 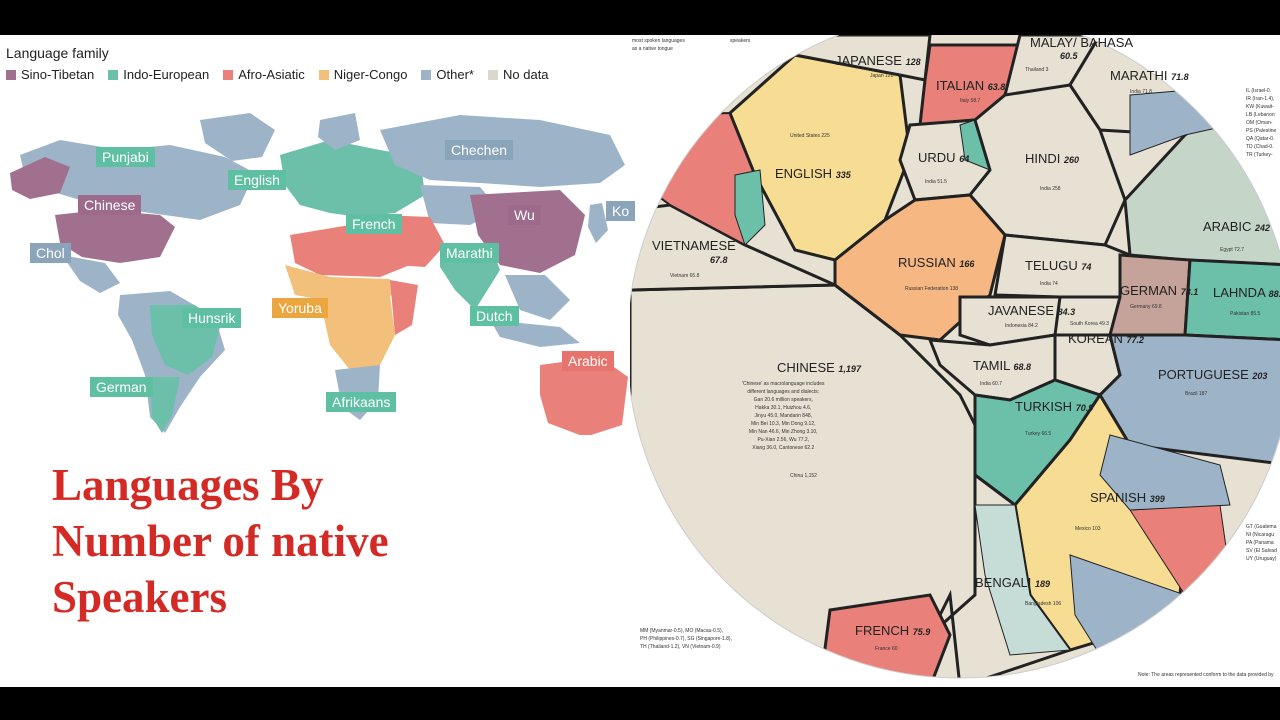 What do you see at coordinates (685, 276) in the screenshot?
I see `sub-vietnamese: Vietnam 65.8` at bounding box center [685, 276].